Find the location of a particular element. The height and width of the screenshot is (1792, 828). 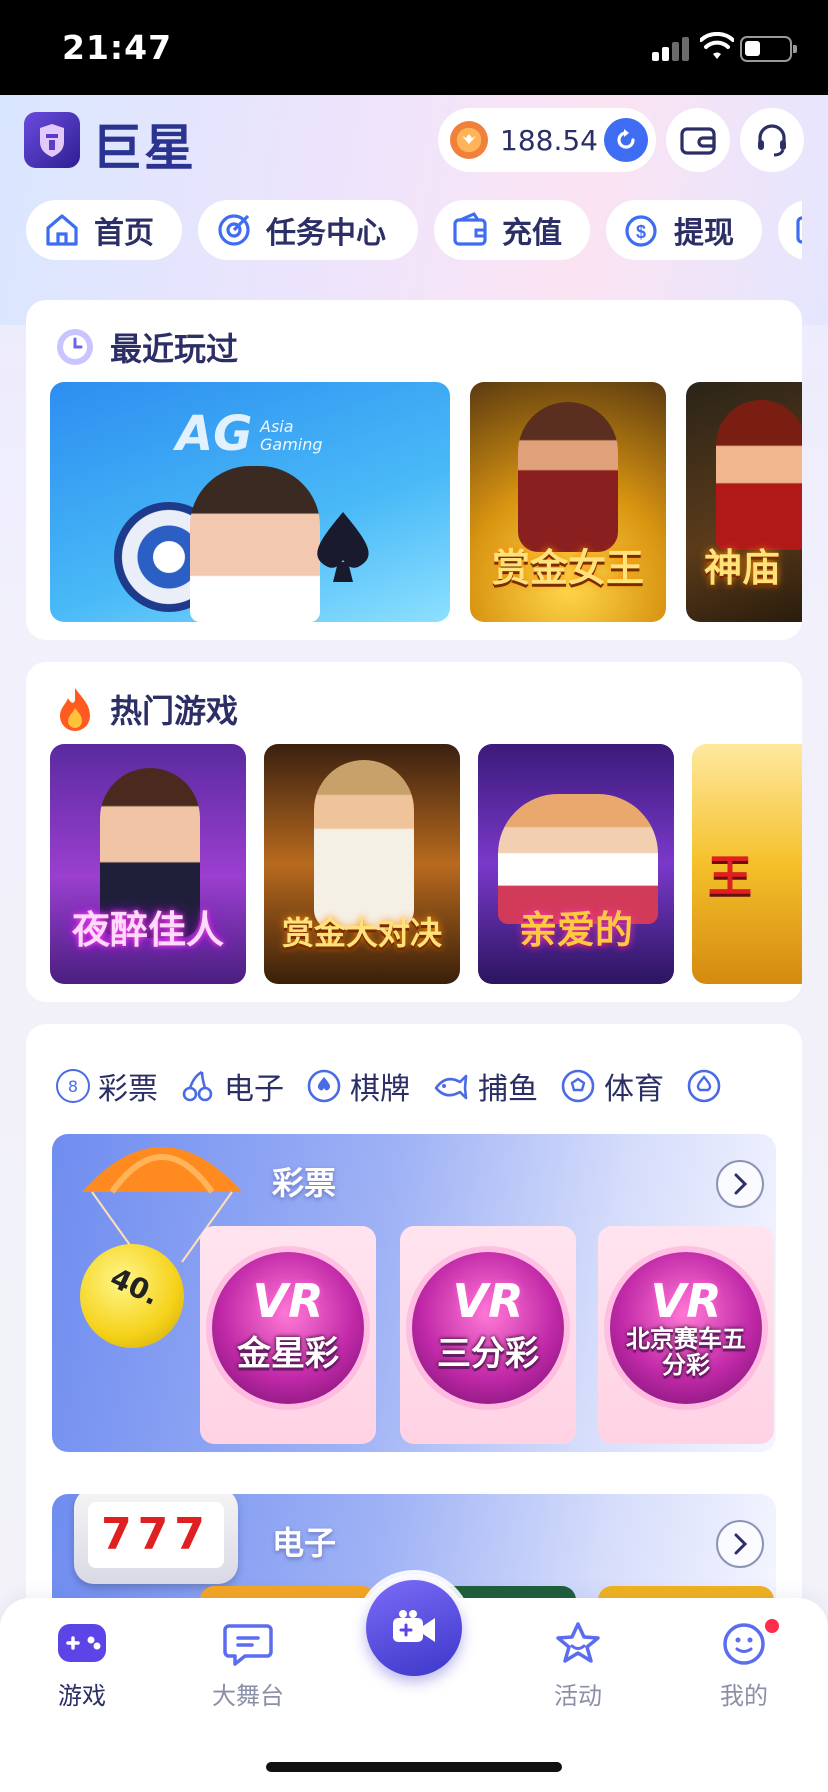

video-camera-icon is located at coordinates (414, 1626).